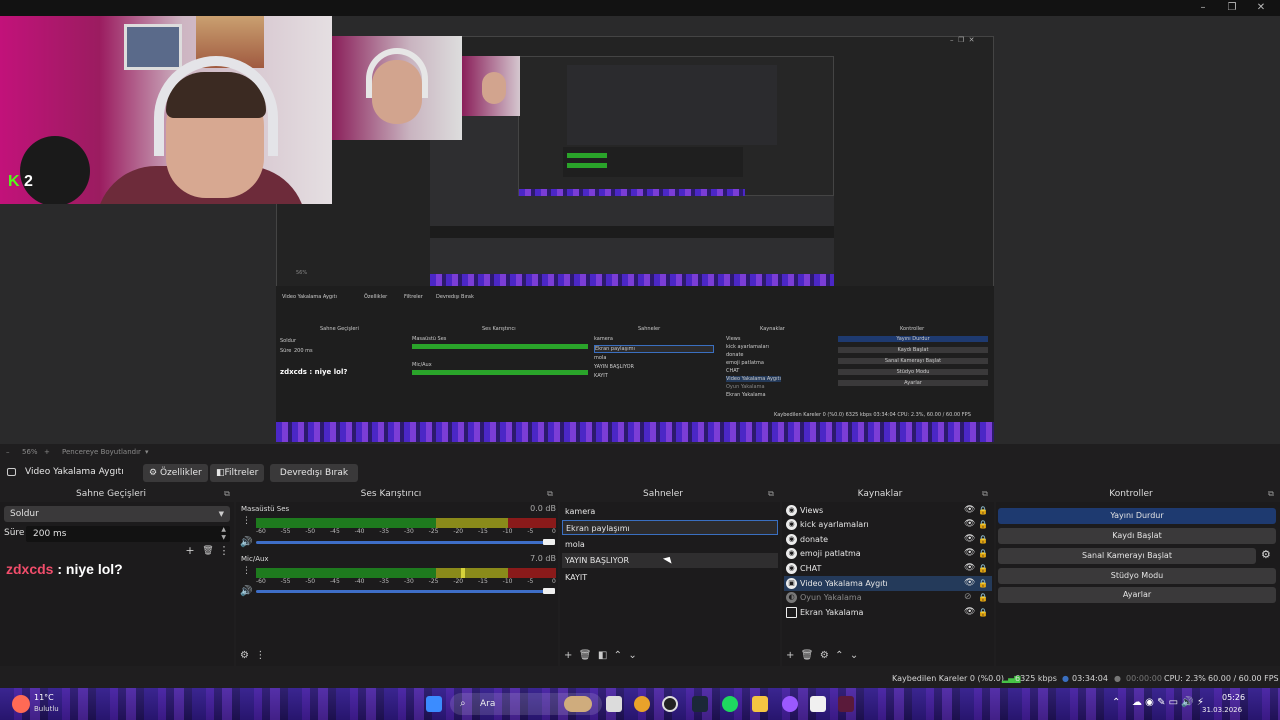  Describe the element at coordinates (1261, 8) in the screenshot. I see `close-button: ✕` at that location.